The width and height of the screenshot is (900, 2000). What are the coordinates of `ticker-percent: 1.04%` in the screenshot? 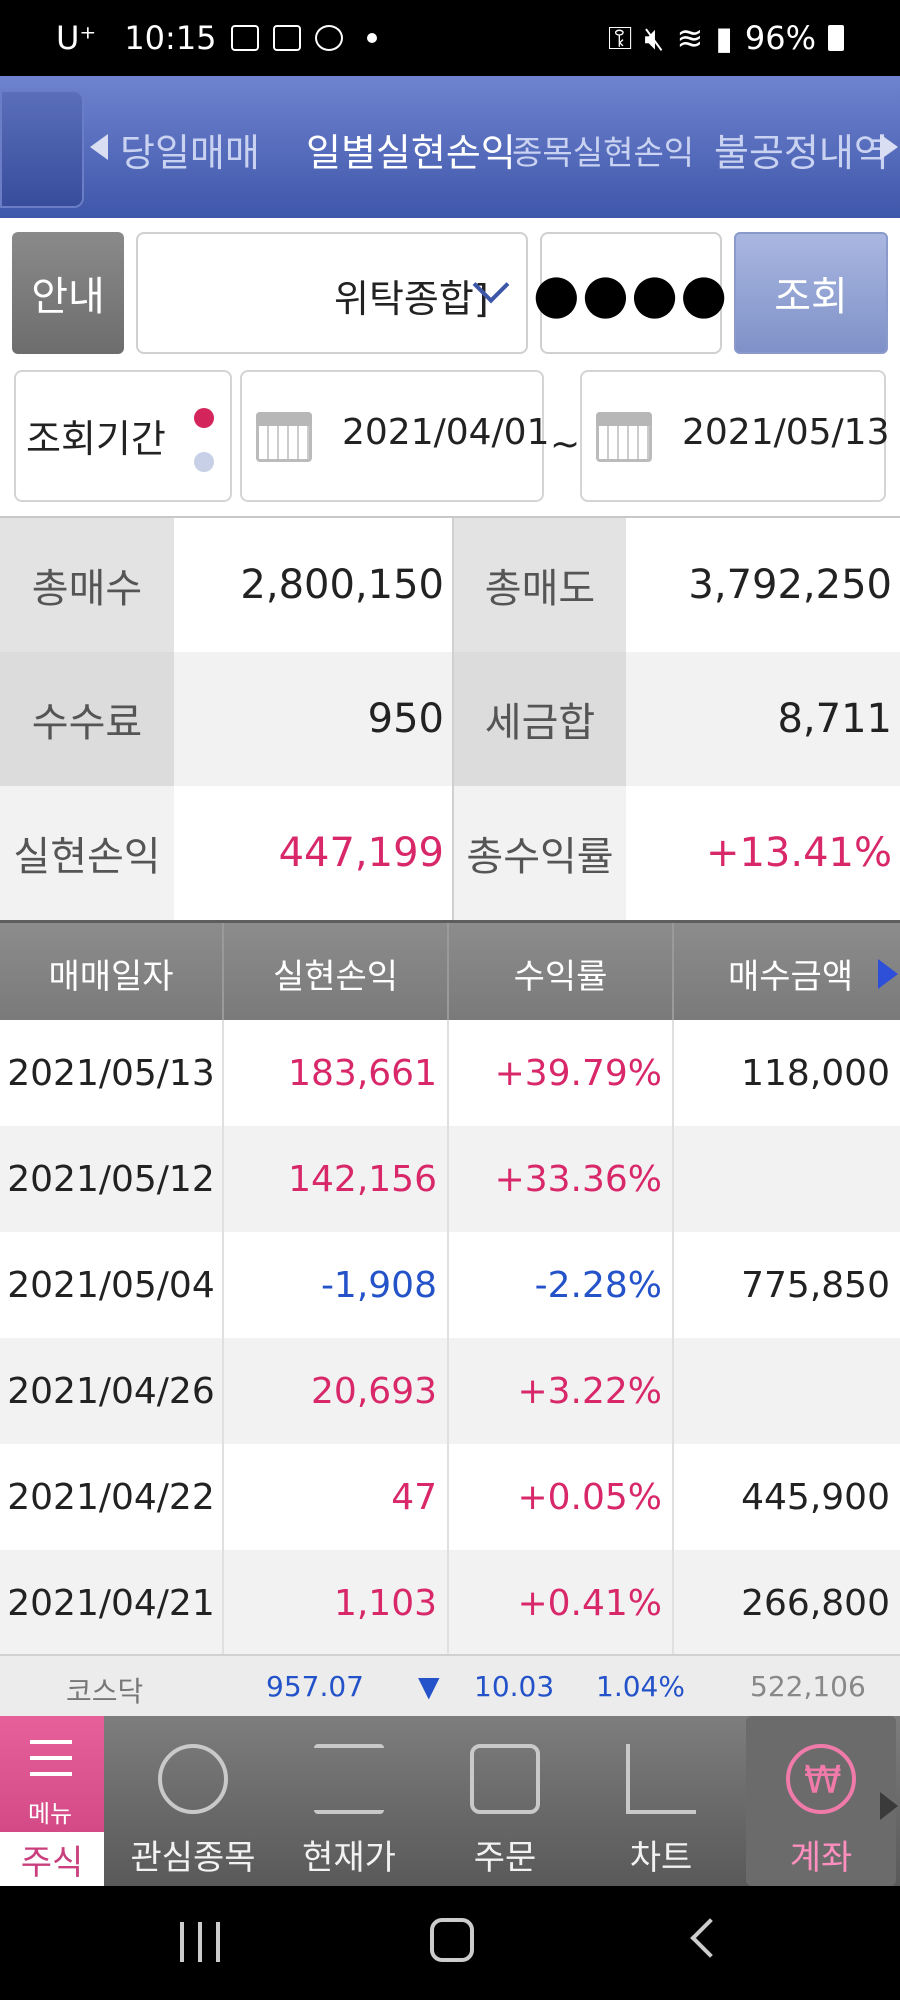 It's located at (640, 1686).